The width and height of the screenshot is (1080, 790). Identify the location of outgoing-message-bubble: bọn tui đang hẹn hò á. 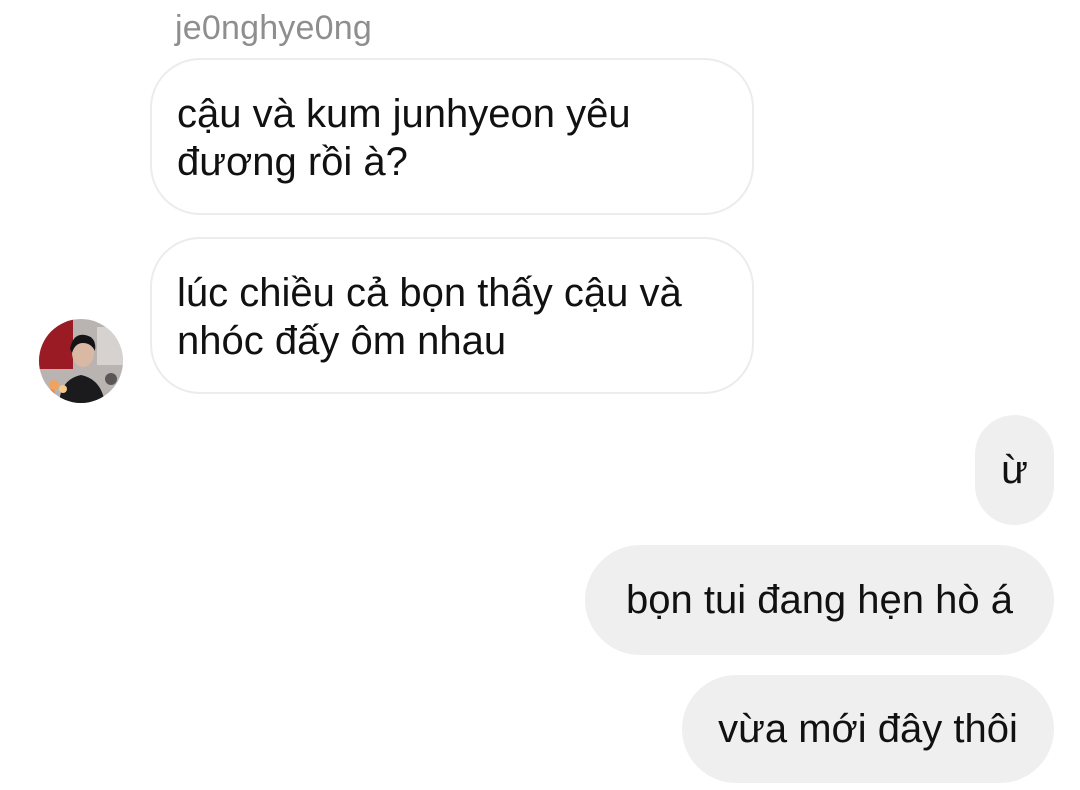
(819, 600).